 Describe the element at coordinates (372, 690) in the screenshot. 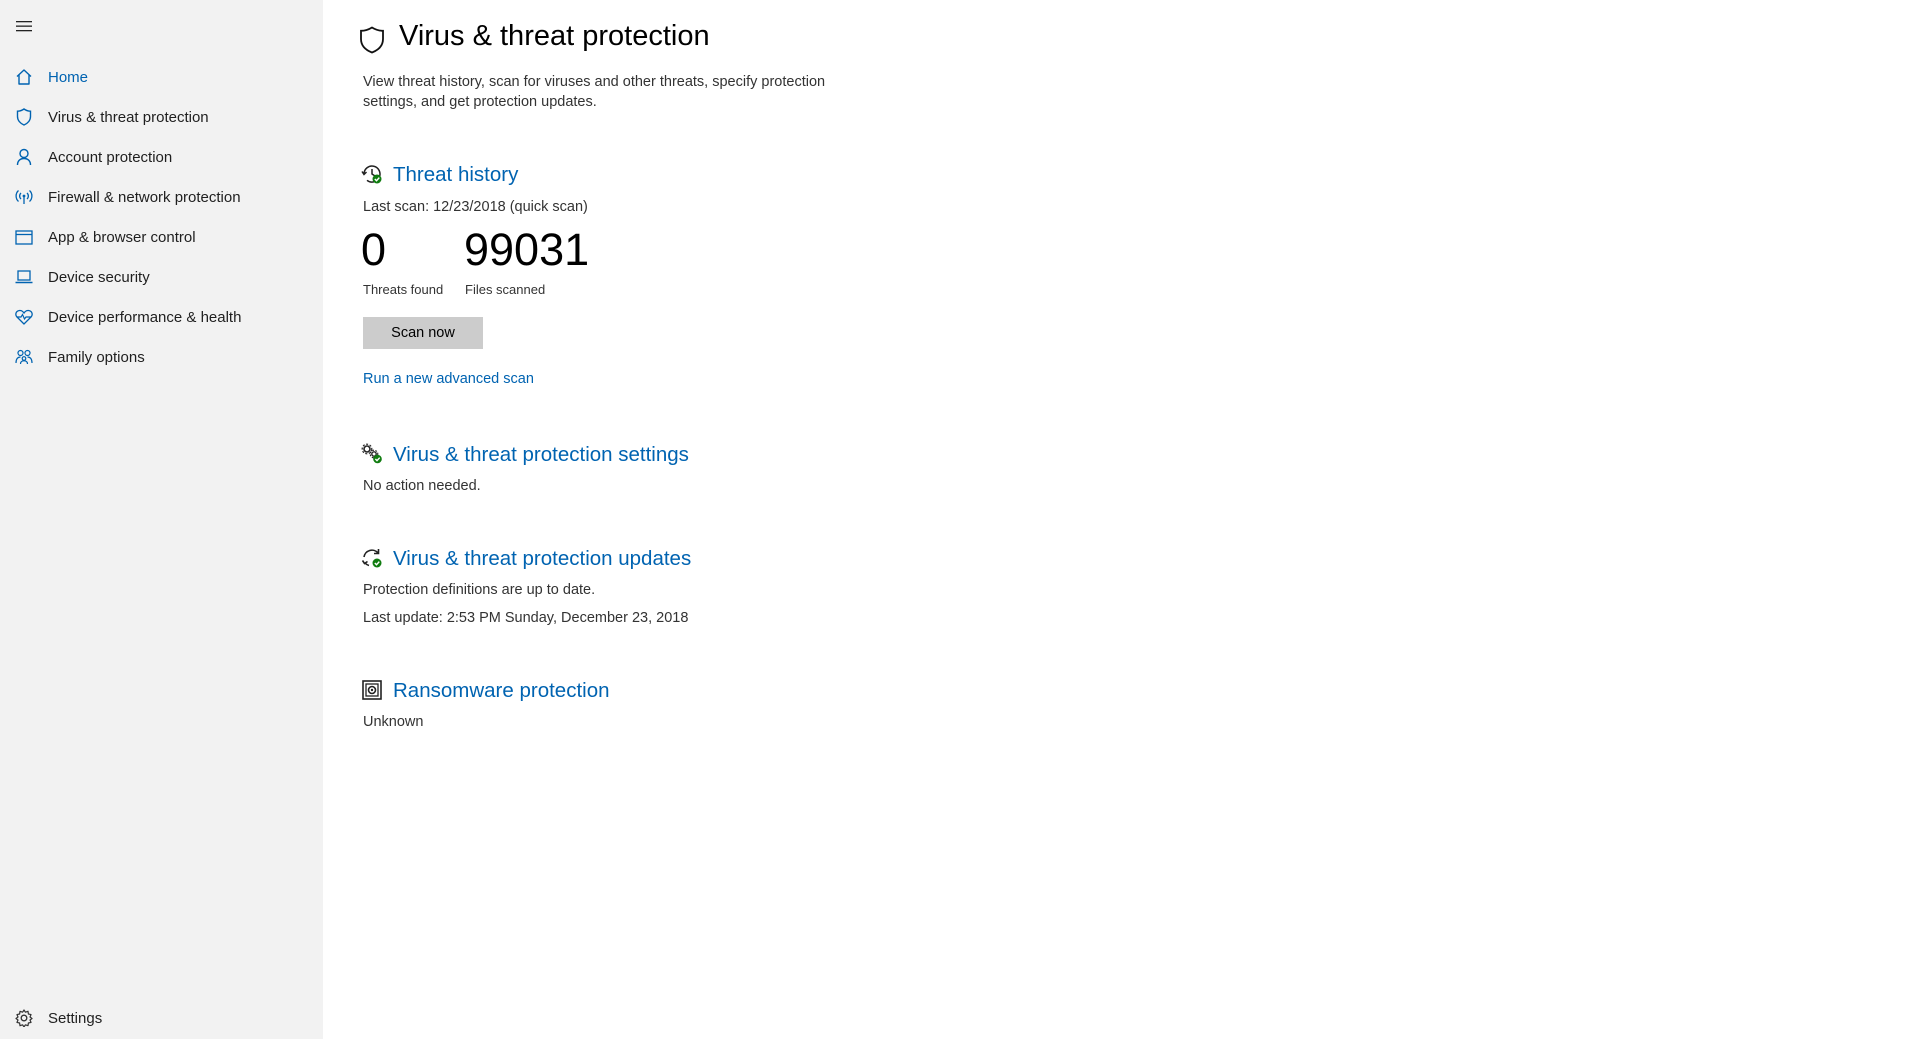

I see `vault-icon` at that location.